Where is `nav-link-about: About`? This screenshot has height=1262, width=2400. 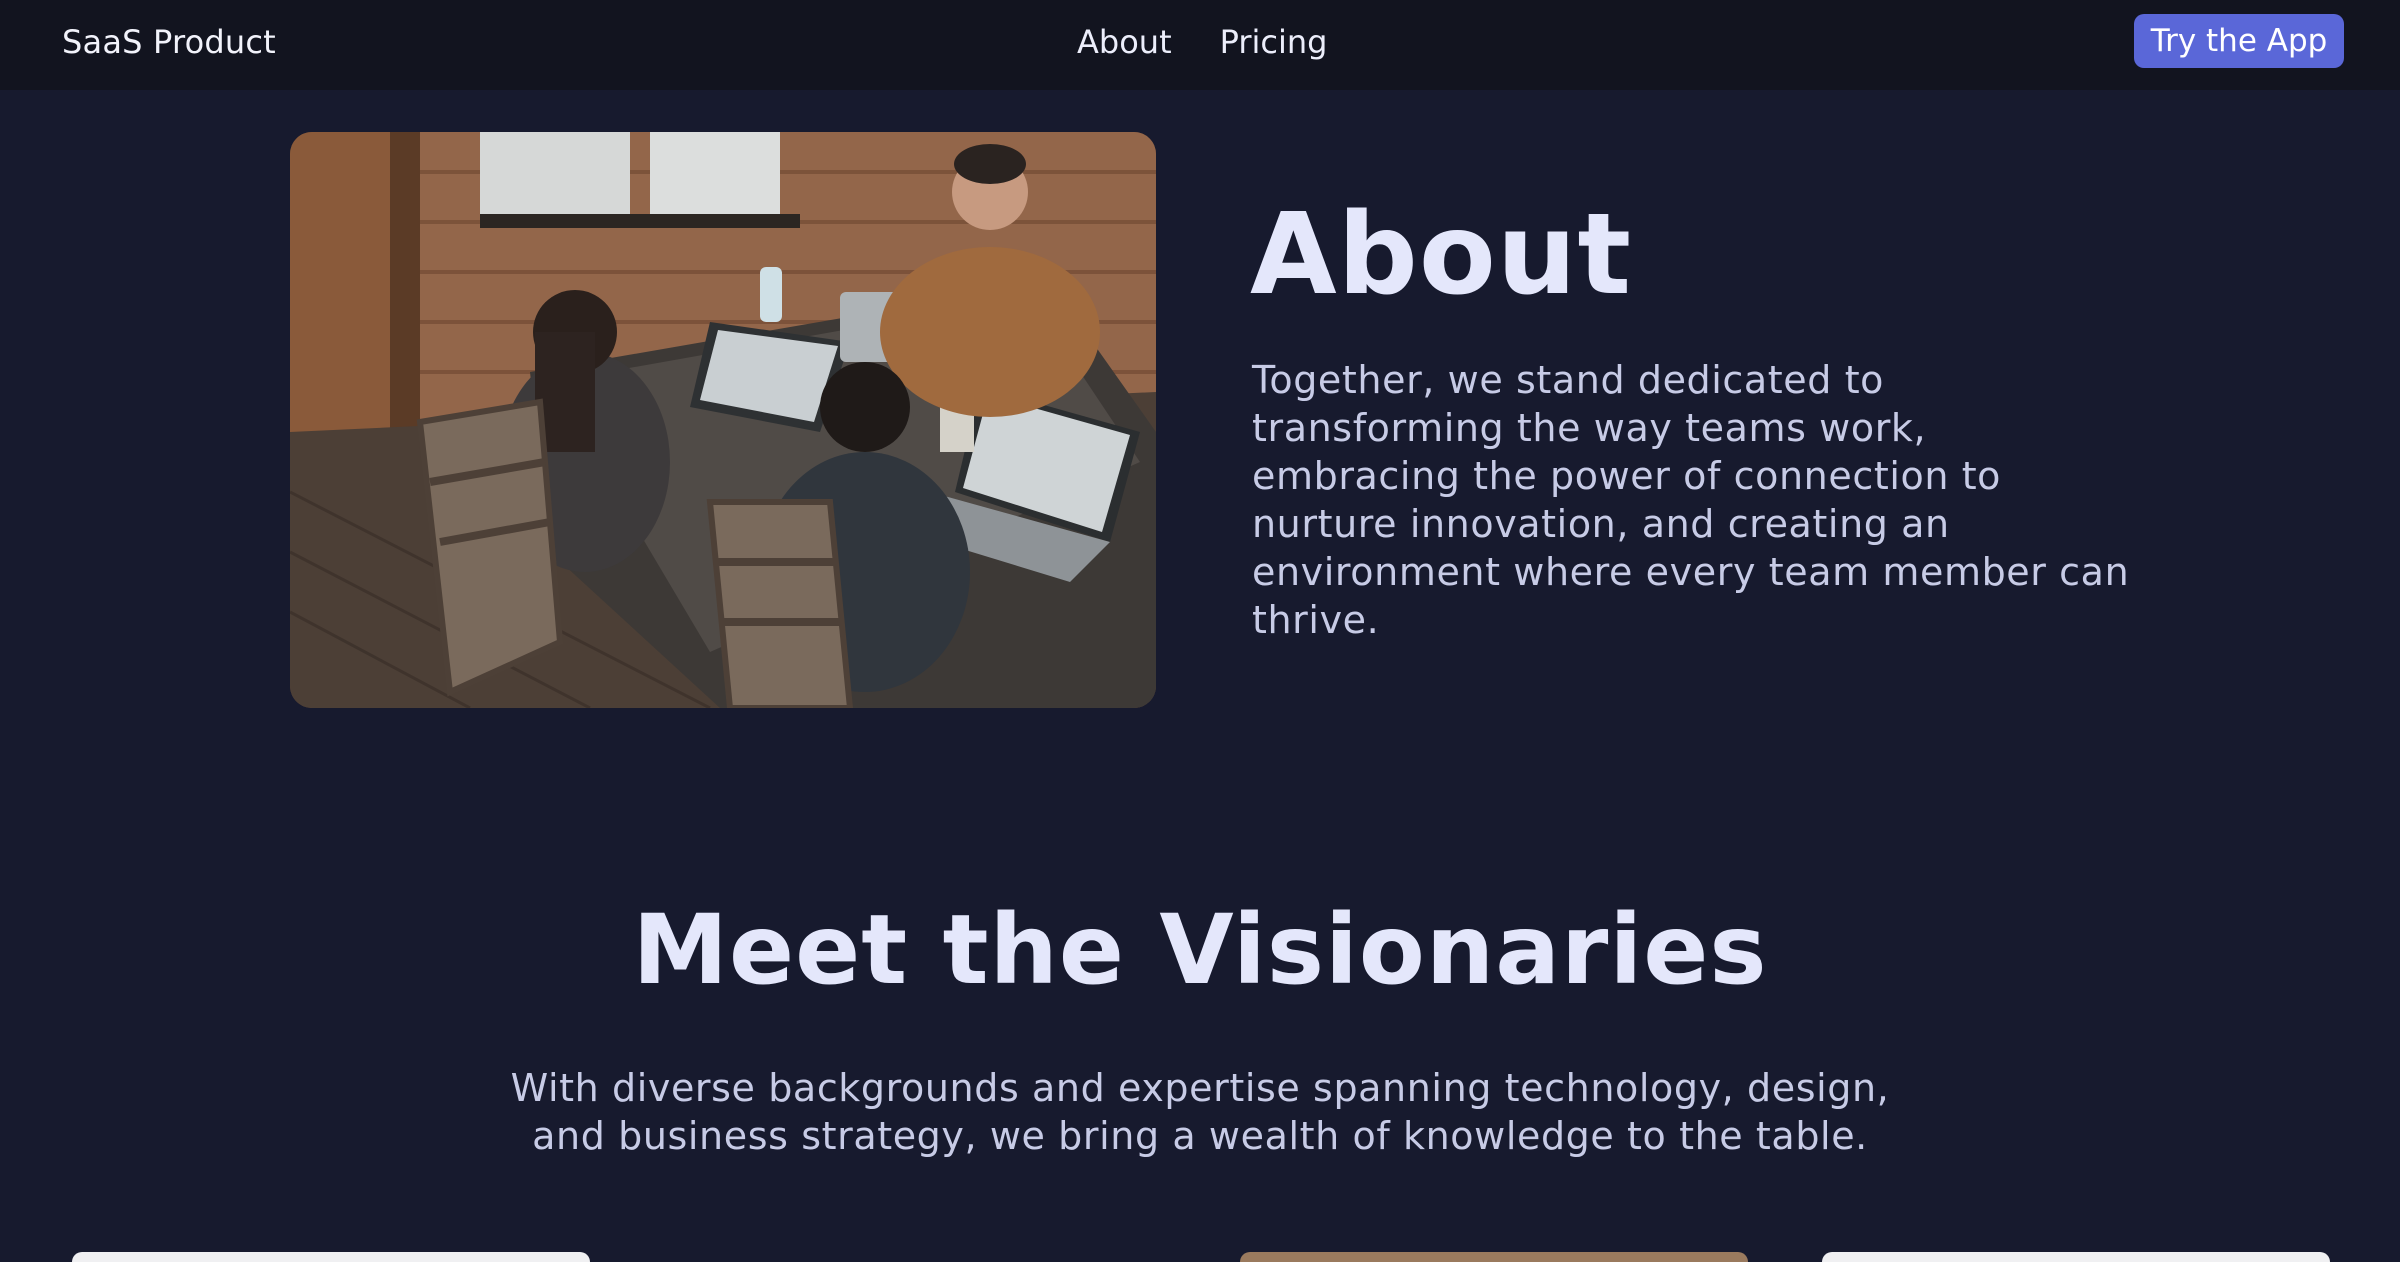 nav-link-about: About is located at coordinates (1124, 42).